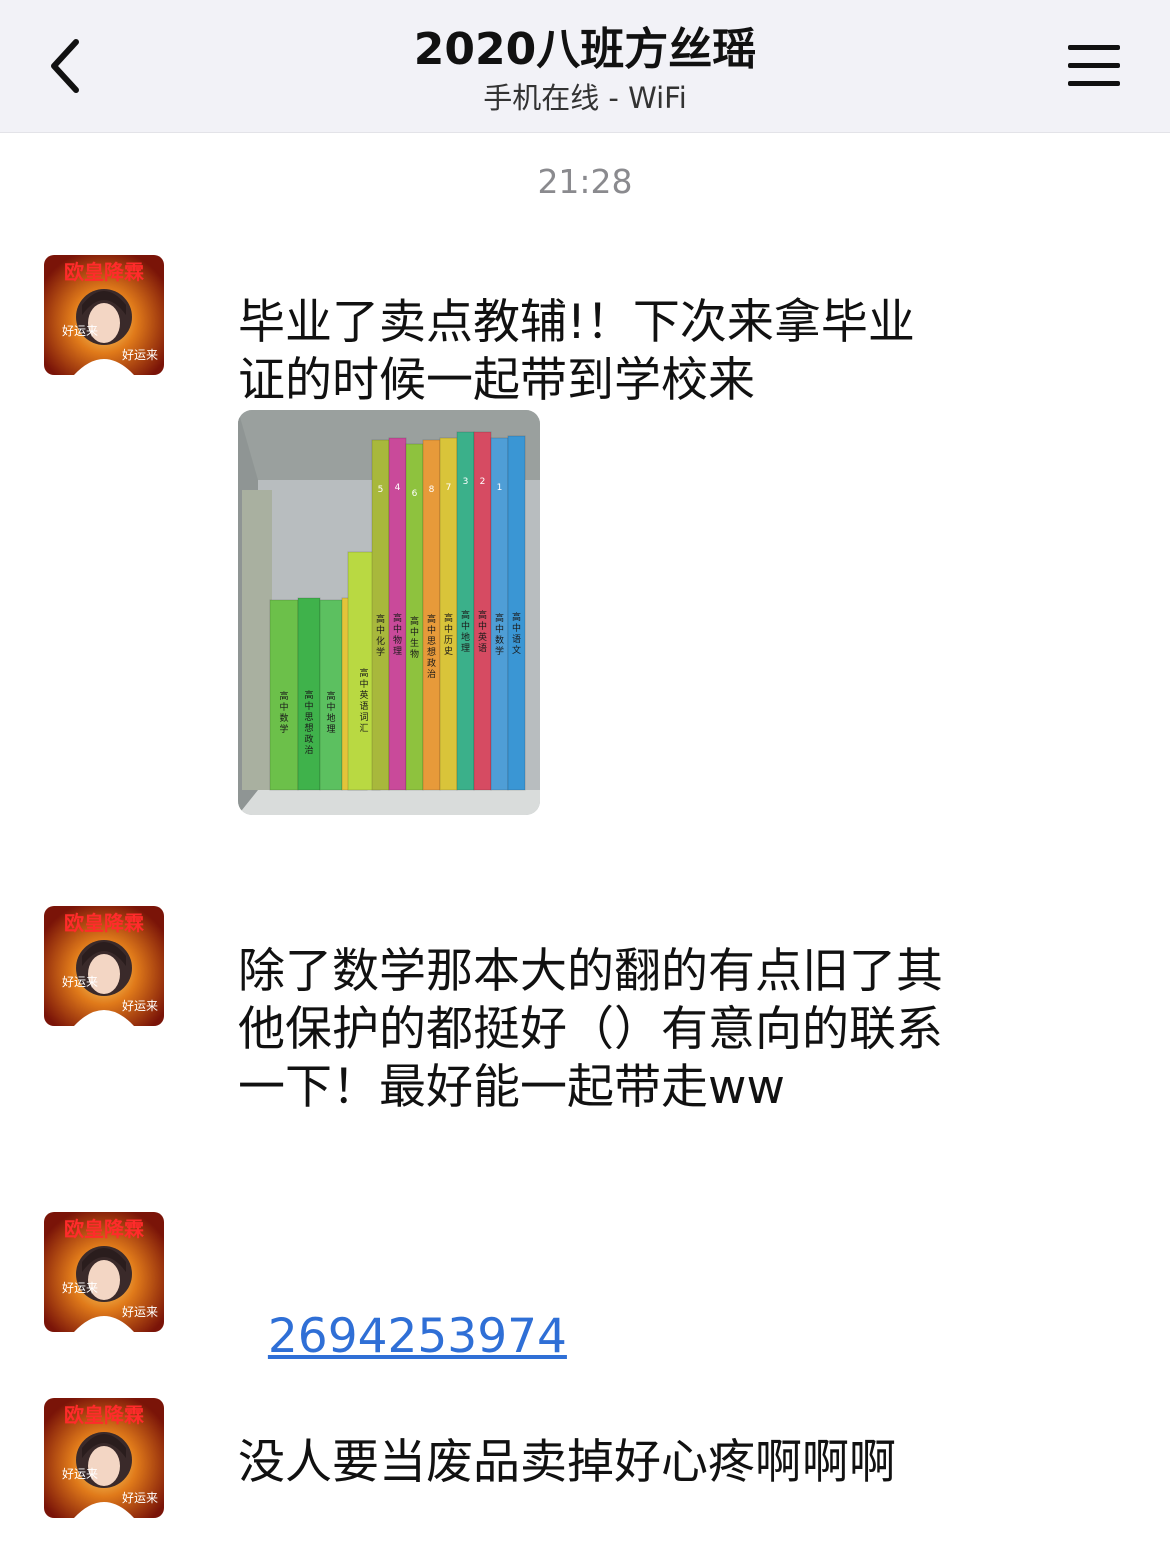 The image size is (1170, 1560). I want to click on book-number: 4, so click(398, 488).